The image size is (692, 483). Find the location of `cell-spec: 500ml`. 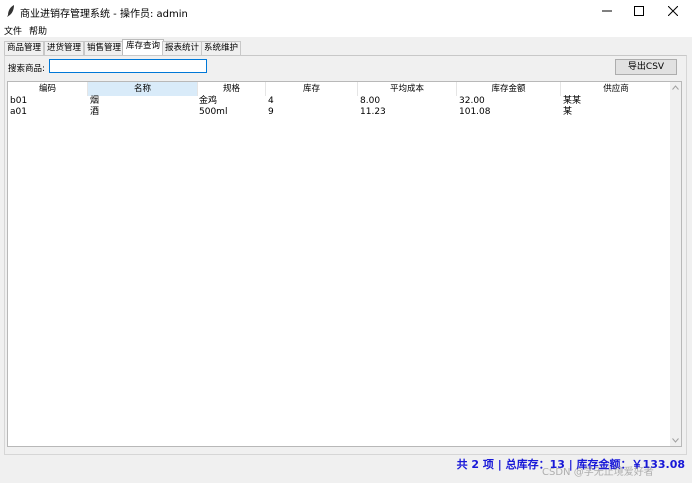

cell-spec: 500ml is located at coordinates (213, 112).